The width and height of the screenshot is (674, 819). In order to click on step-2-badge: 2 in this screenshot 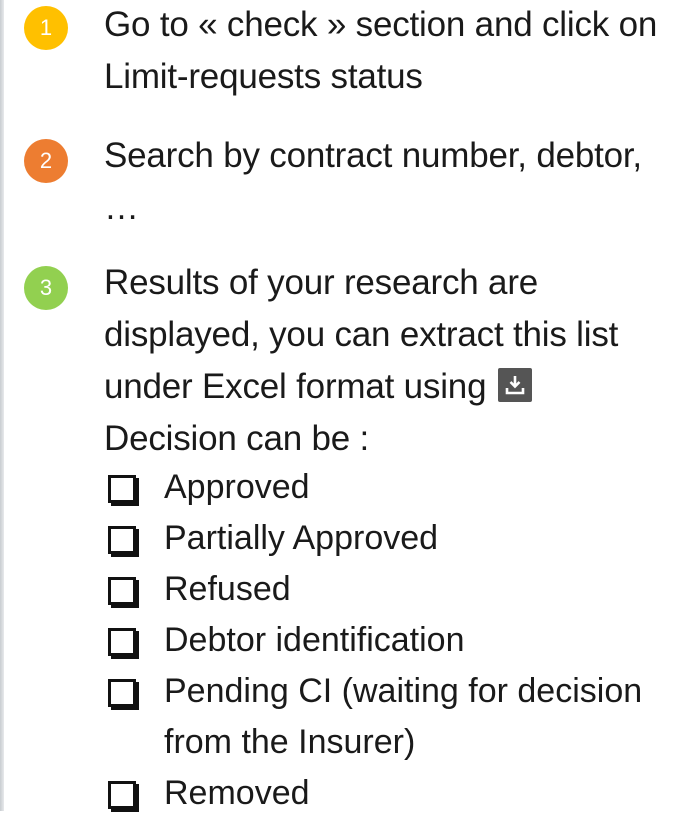, I will do `click(46, 161)`.